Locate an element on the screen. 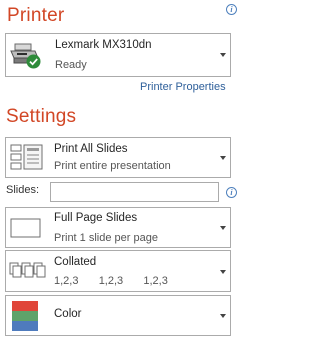 The image size is (320, 341). collation-dropdown: Collated 1,2,3 1,2,3 1,2,3 is located at coordinates (118, 271).